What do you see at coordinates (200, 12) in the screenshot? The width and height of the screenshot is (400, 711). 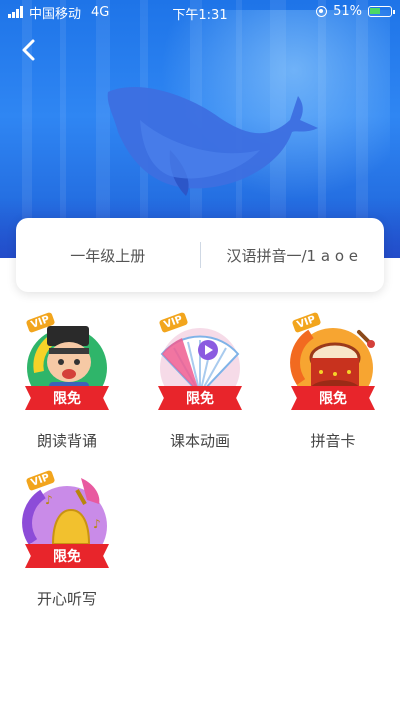 I see `status-bar: 中国移动 4G 下午1:31 51%` at bounding box center [200, 12].